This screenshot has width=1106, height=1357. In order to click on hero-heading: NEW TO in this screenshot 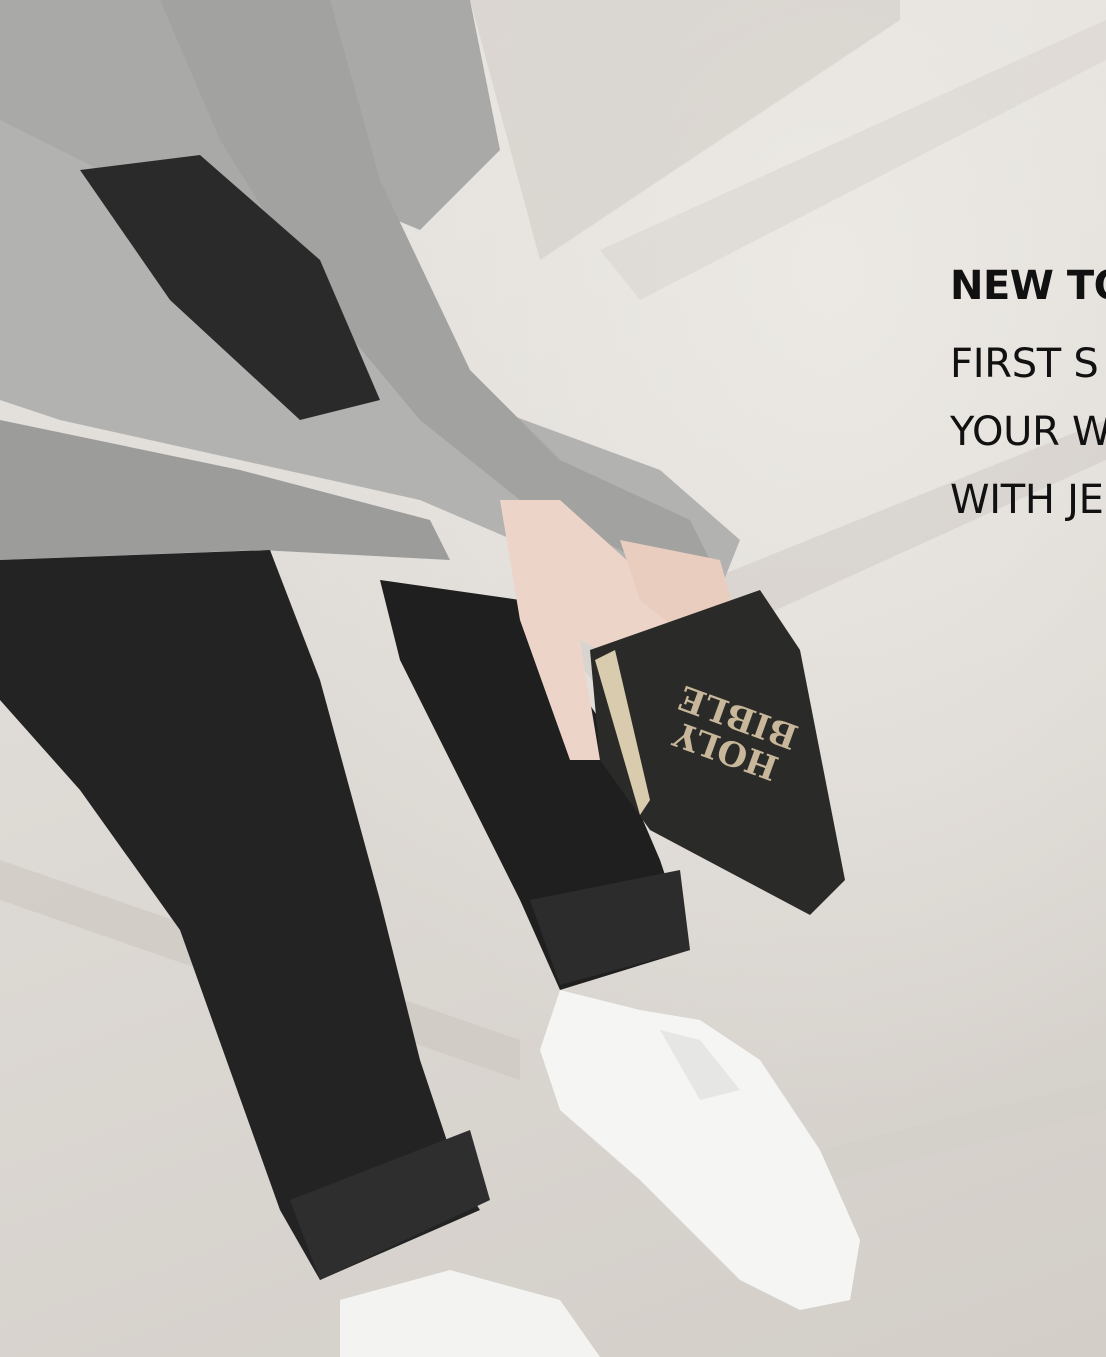, I will do `click(1028, 286)`.